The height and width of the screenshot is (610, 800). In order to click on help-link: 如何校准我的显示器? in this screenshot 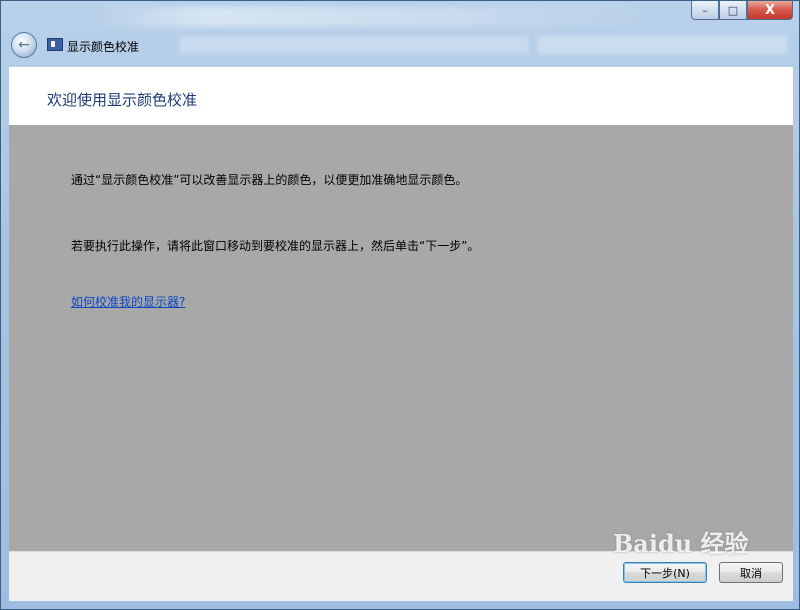, I will do `click(128, 301)`.